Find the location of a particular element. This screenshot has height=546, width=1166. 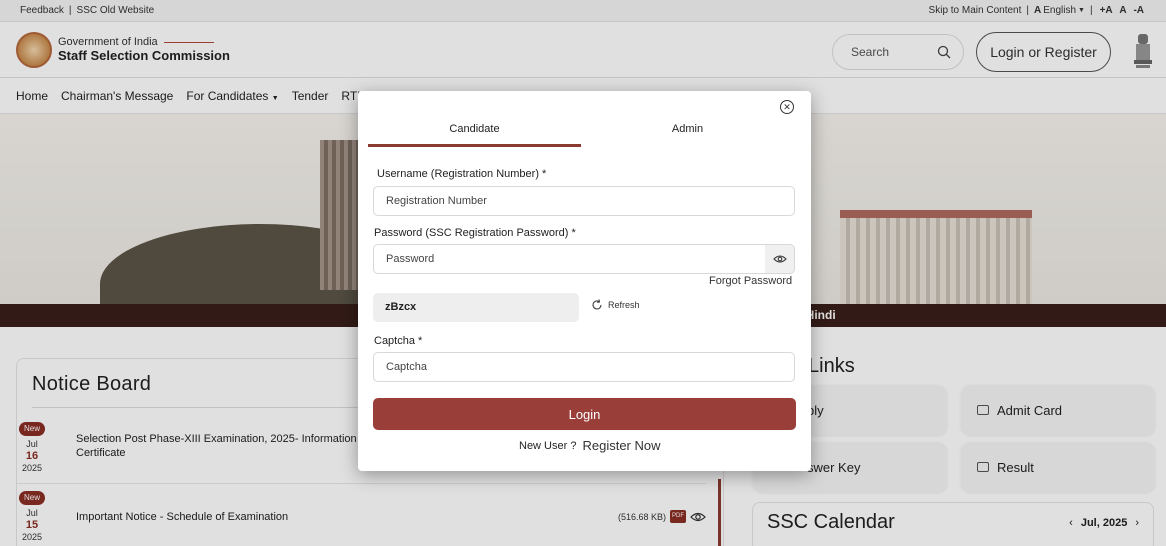

captcha-image: zBzcx is located at coordinates (476, 307).